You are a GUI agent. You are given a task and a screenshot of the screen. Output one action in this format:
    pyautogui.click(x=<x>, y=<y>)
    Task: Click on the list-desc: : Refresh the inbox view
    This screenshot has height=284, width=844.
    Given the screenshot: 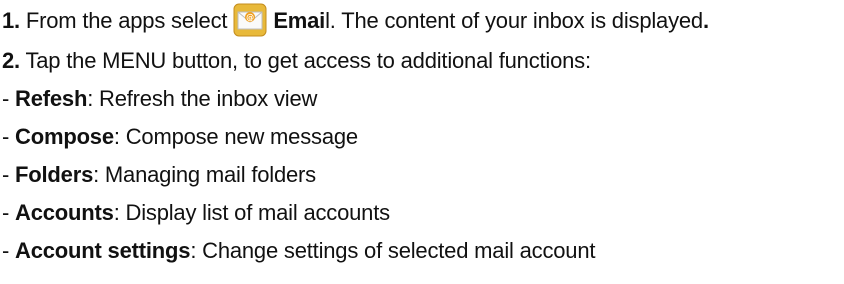 What is the action you would take?
    pyautogui.click(x=202, y=98)
    